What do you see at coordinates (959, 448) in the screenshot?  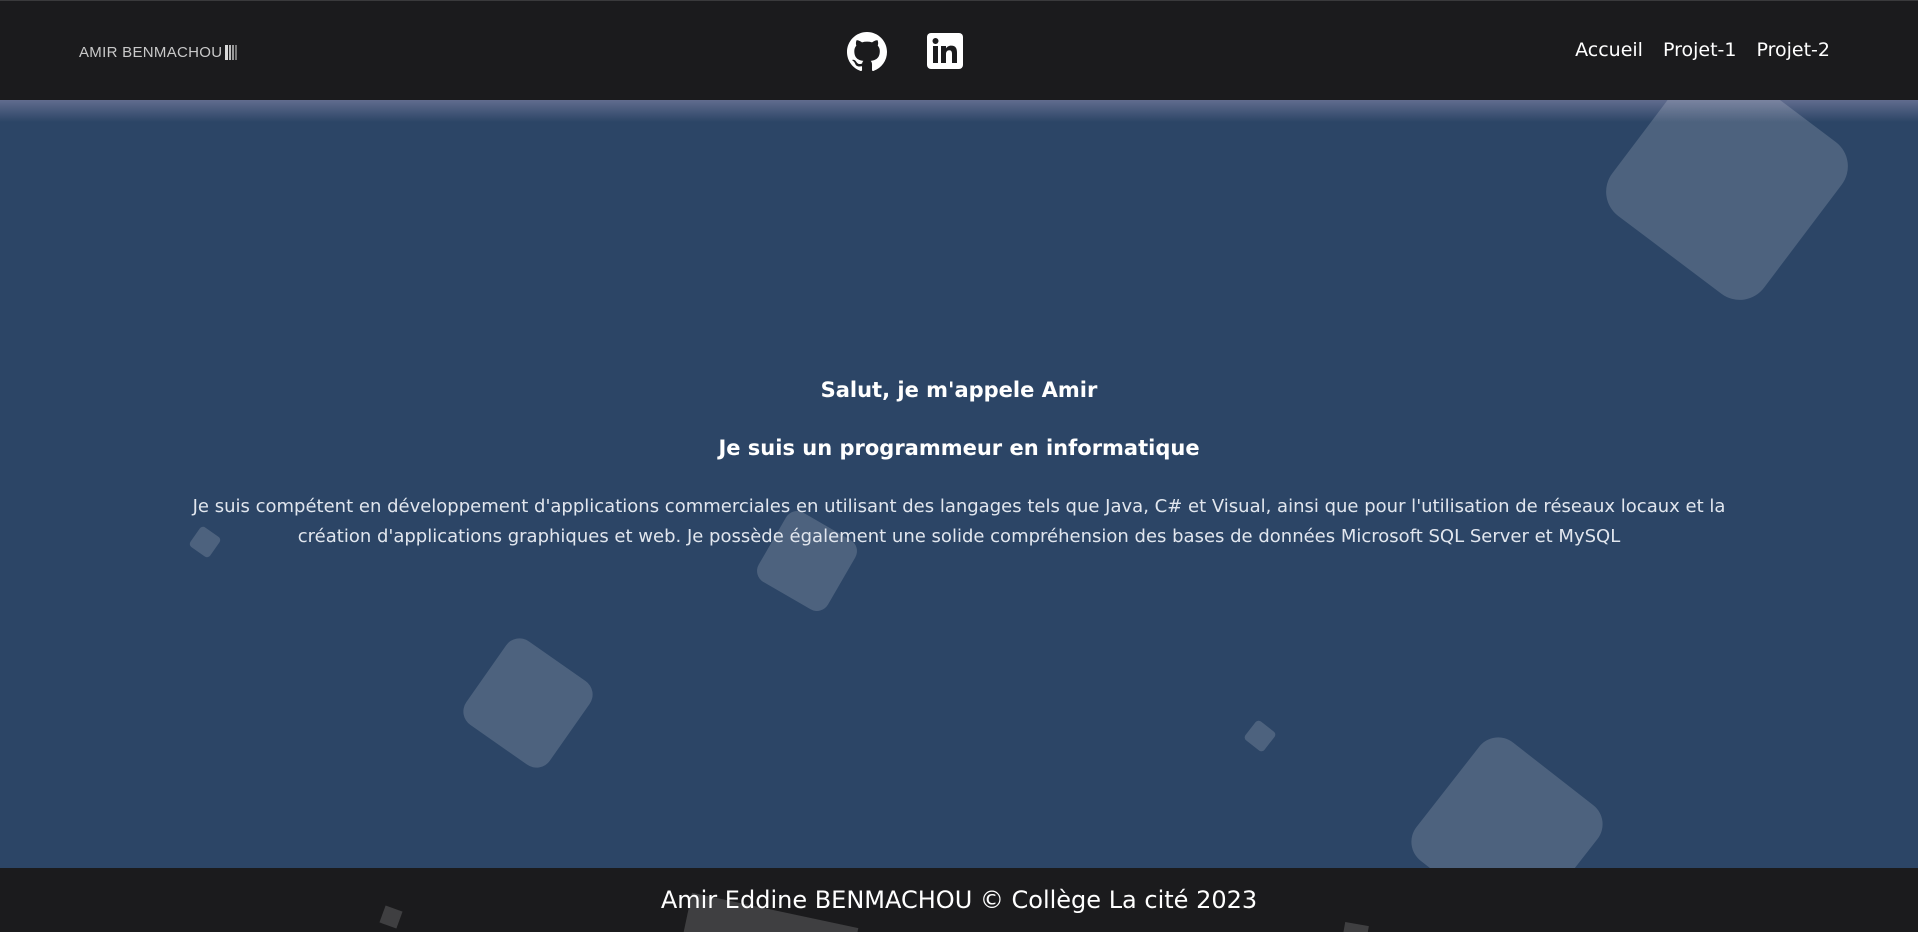 I see `hero-subtitle: Je suis un programmeur en informatique` at bounding box center [959, 448].